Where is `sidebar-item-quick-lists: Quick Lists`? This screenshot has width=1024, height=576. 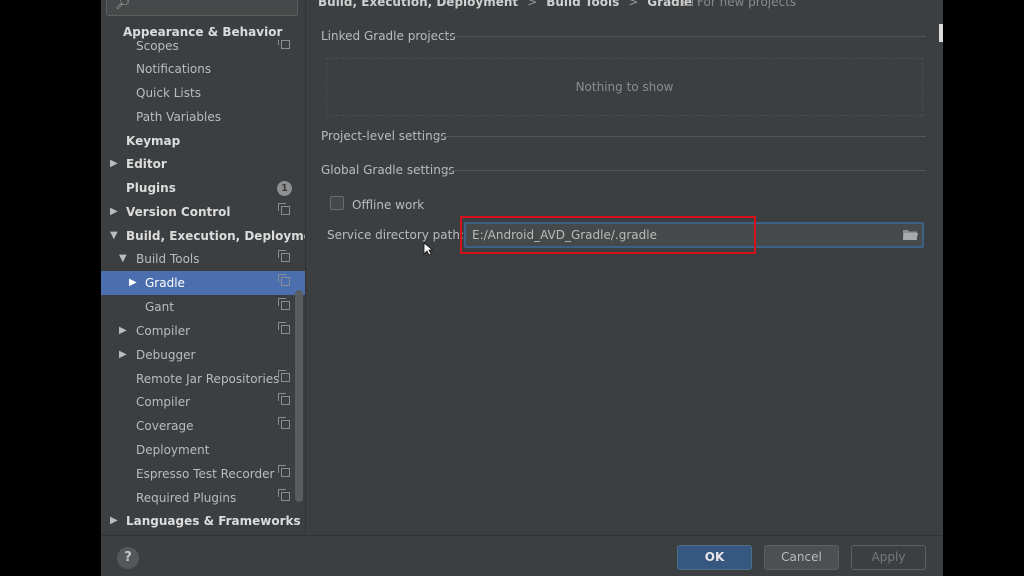 sidebar-item-quick-lists: Quick Lists is located at coordinates (203, 93).